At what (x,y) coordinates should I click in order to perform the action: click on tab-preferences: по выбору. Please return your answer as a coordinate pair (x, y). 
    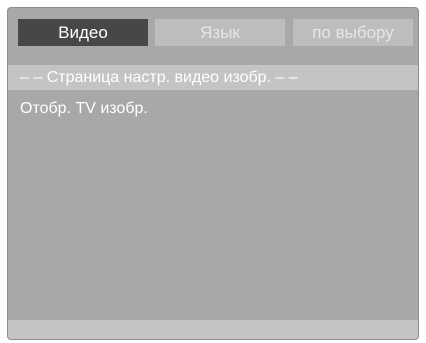
    Looking at the image, I should click on (353, 32).